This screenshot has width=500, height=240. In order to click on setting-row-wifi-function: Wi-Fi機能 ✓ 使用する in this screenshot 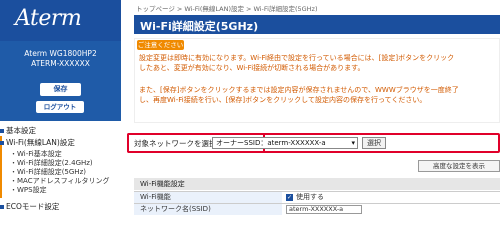, I will do `click(317, 197)`.